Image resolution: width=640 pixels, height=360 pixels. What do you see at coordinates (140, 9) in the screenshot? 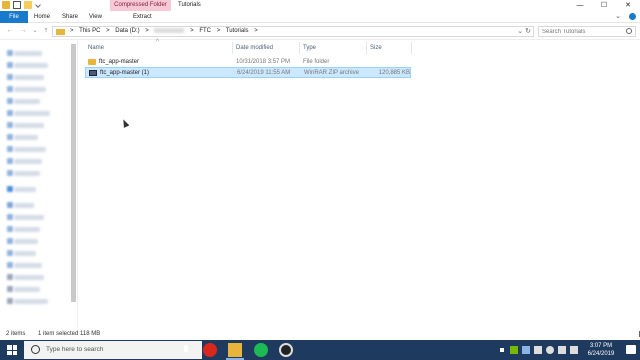
I see `compressed-folder-tools-tab: Compressed Folder Tools` at bounding box center [140, 9].